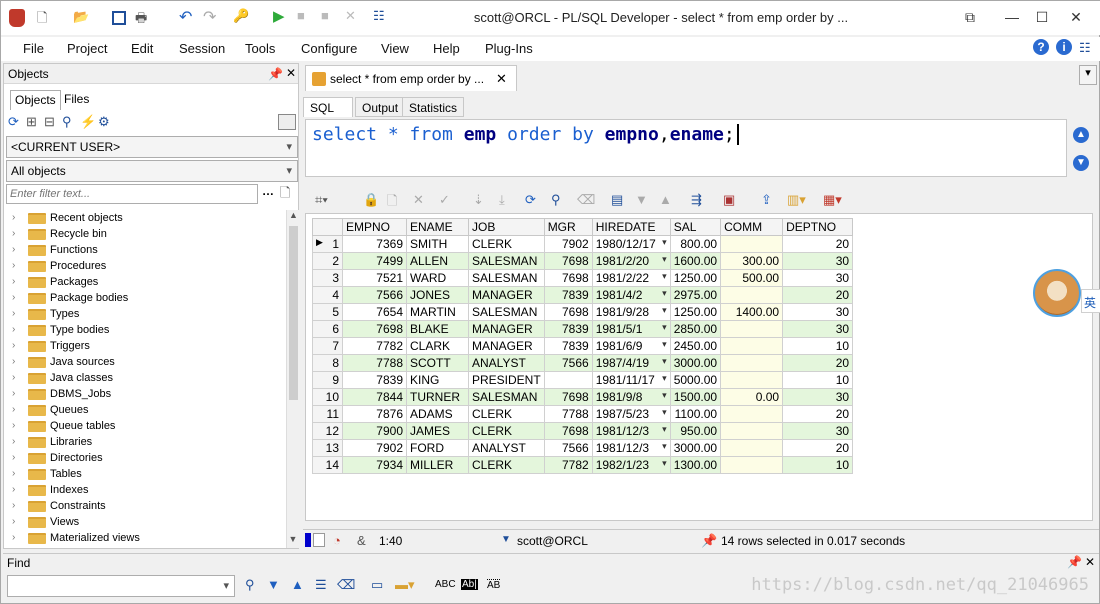  What do you see at coordinates (631, 380) in the screenshot?
I see `table-cell: ▾ 1981/11/17` at bounding box center [631, 380].